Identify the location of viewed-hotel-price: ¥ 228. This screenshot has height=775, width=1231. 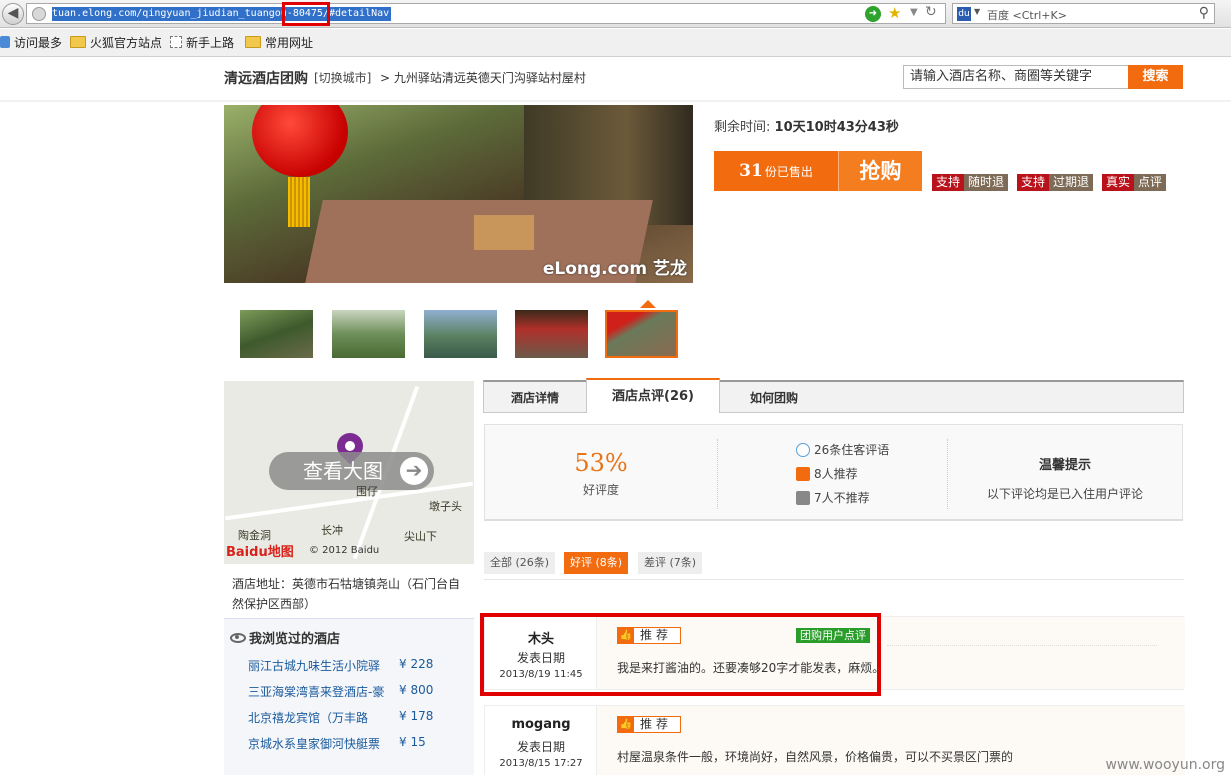
(416, 664).